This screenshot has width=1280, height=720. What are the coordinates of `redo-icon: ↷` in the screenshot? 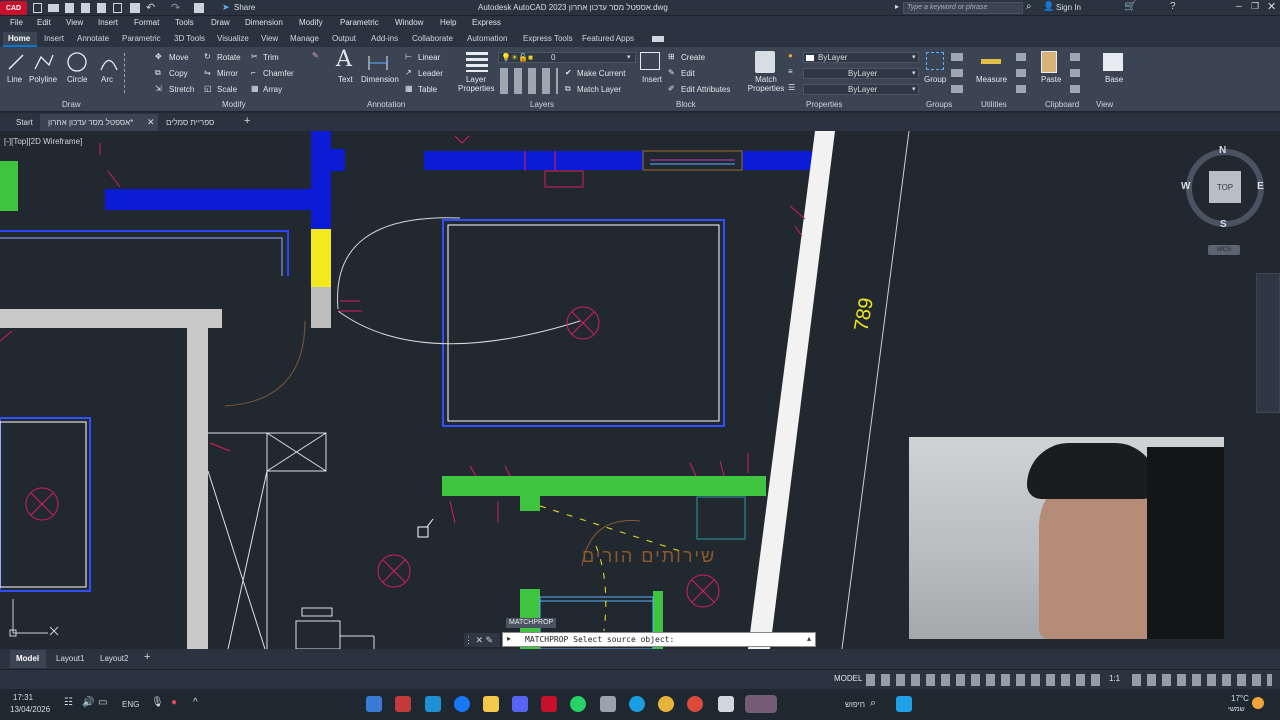 It's located at (175, 7).